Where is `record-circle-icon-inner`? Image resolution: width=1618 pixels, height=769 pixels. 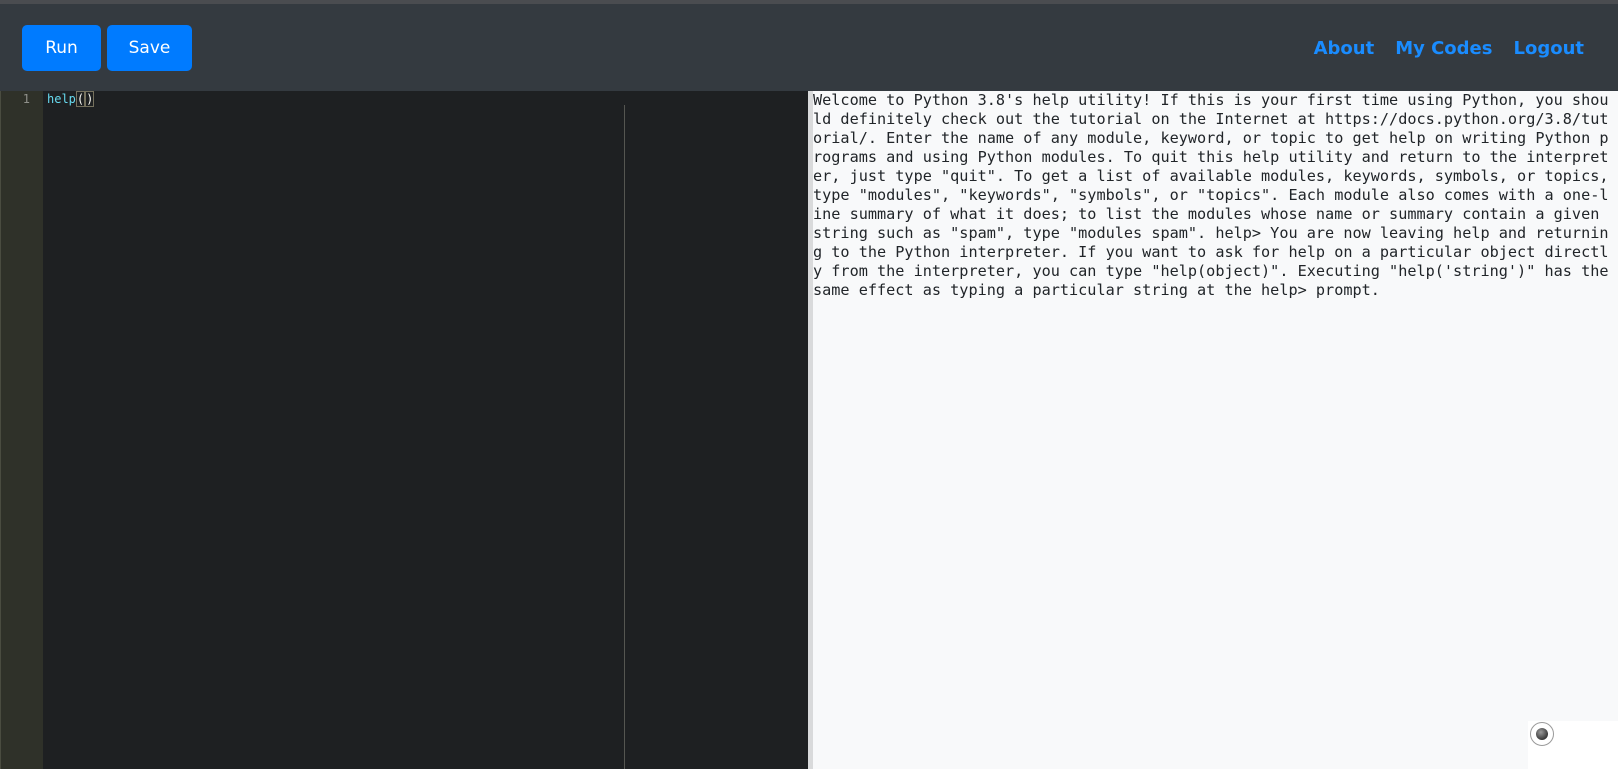
record-circle-icon-inner is located at coordinates (1542, 734).